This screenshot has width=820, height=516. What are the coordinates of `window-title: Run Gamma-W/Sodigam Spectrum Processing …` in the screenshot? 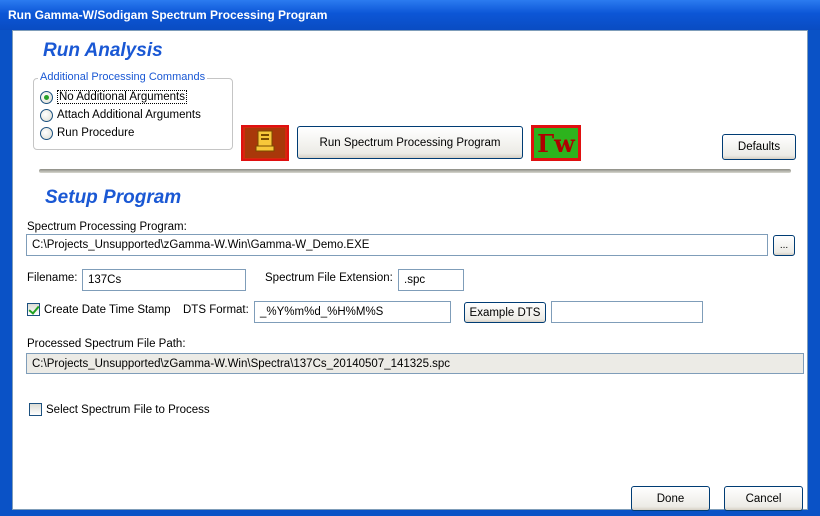 It's located at (168, 15).